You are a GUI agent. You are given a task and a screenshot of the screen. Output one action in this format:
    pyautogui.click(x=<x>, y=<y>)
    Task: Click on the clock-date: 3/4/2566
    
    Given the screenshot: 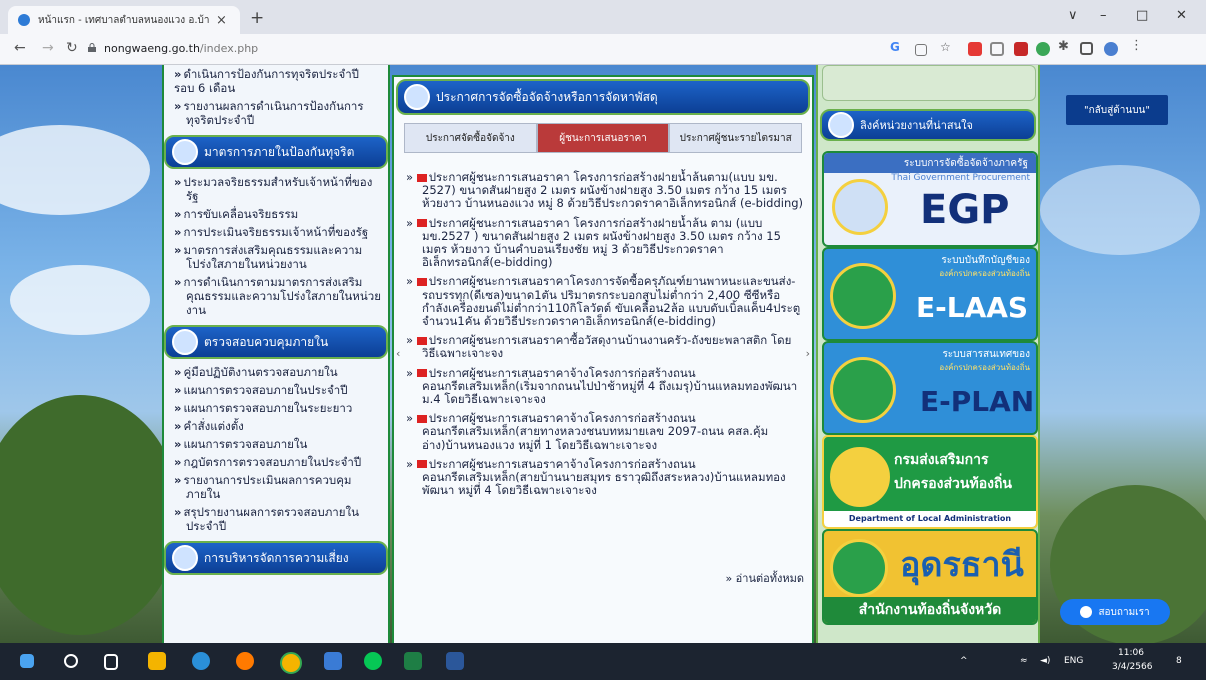 What is the action you would take?
    pyautogui.click(x=1132, y=667)
    